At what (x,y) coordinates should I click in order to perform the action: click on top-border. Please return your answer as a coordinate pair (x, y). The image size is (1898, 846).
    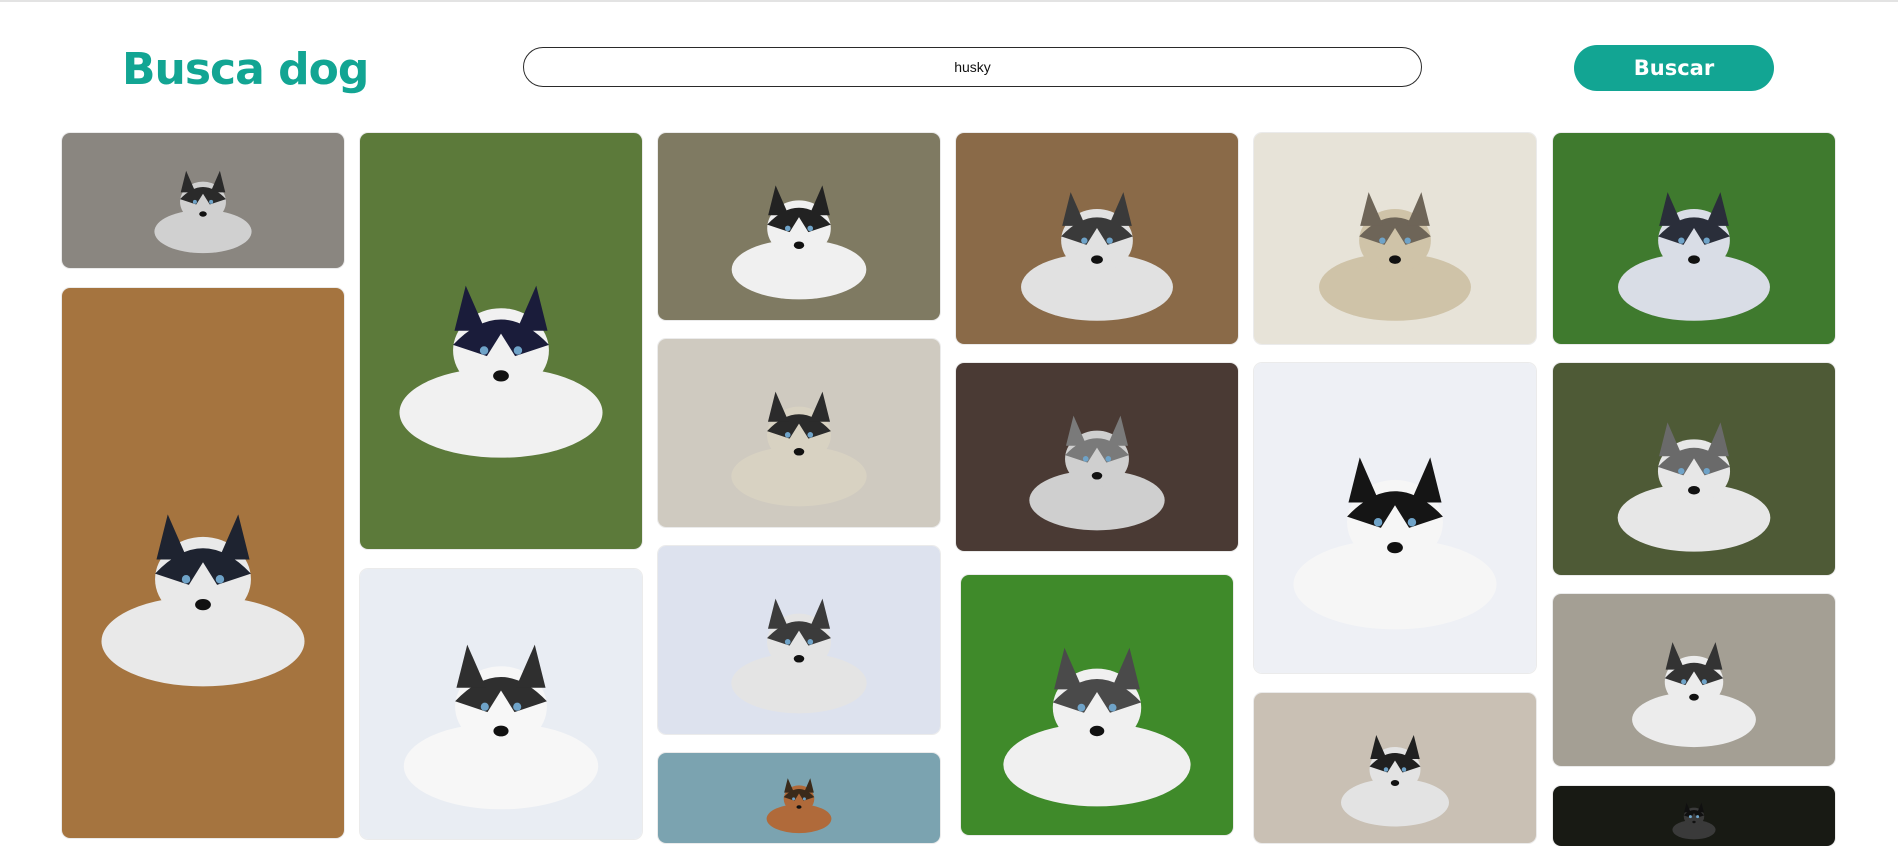
    Looking at the image, I should click on (949, 1).